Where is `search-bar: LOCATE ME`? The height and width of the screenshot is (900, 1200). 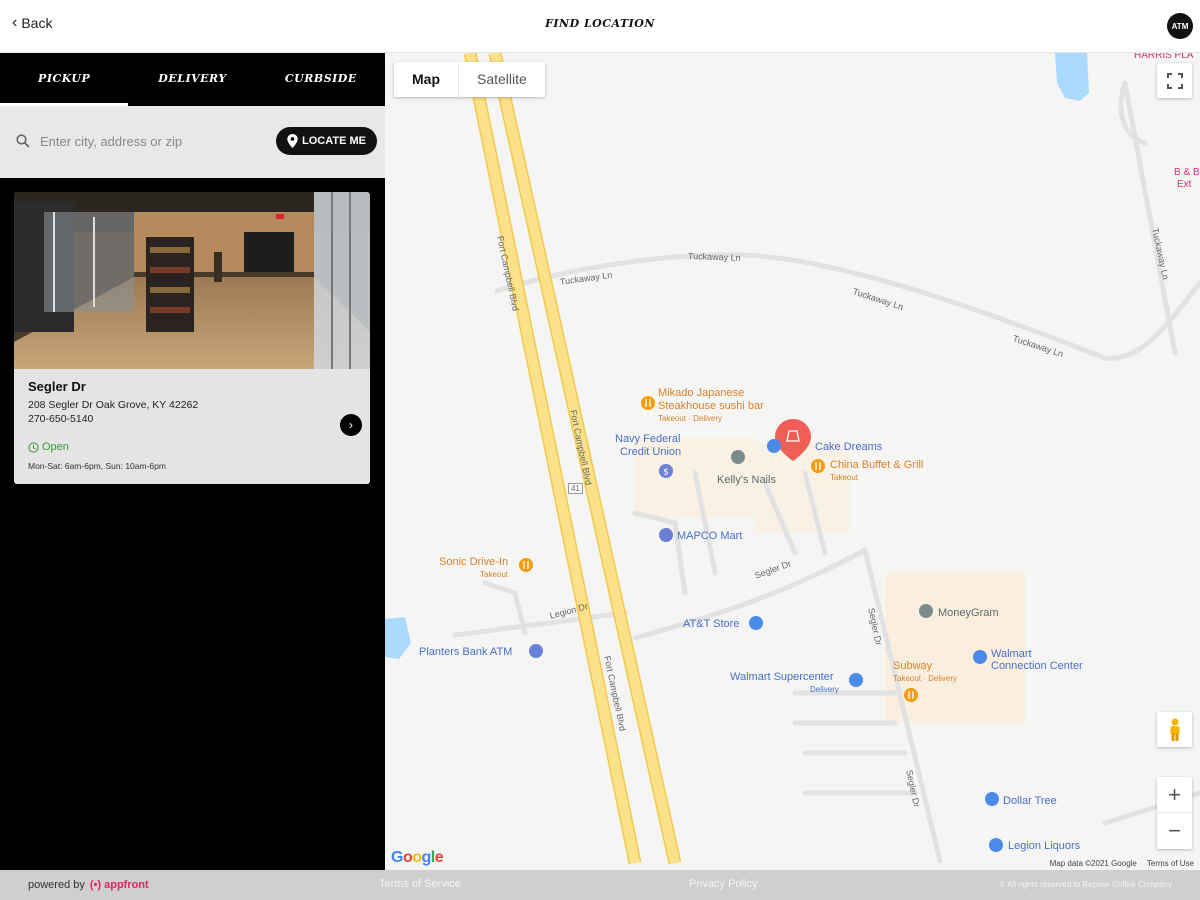
search-bar: LOCATE ME is located at coordinates (192, 142).